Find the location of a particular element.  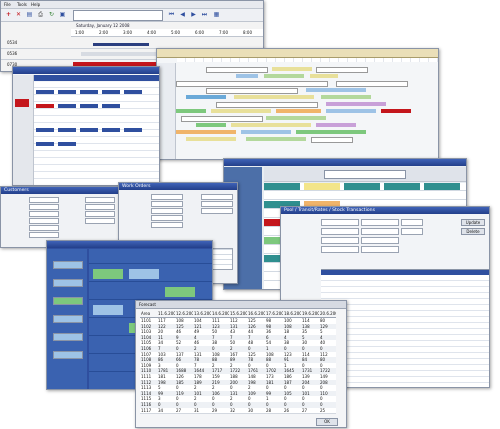

resource-combobox is located at coordinates (118, 15).